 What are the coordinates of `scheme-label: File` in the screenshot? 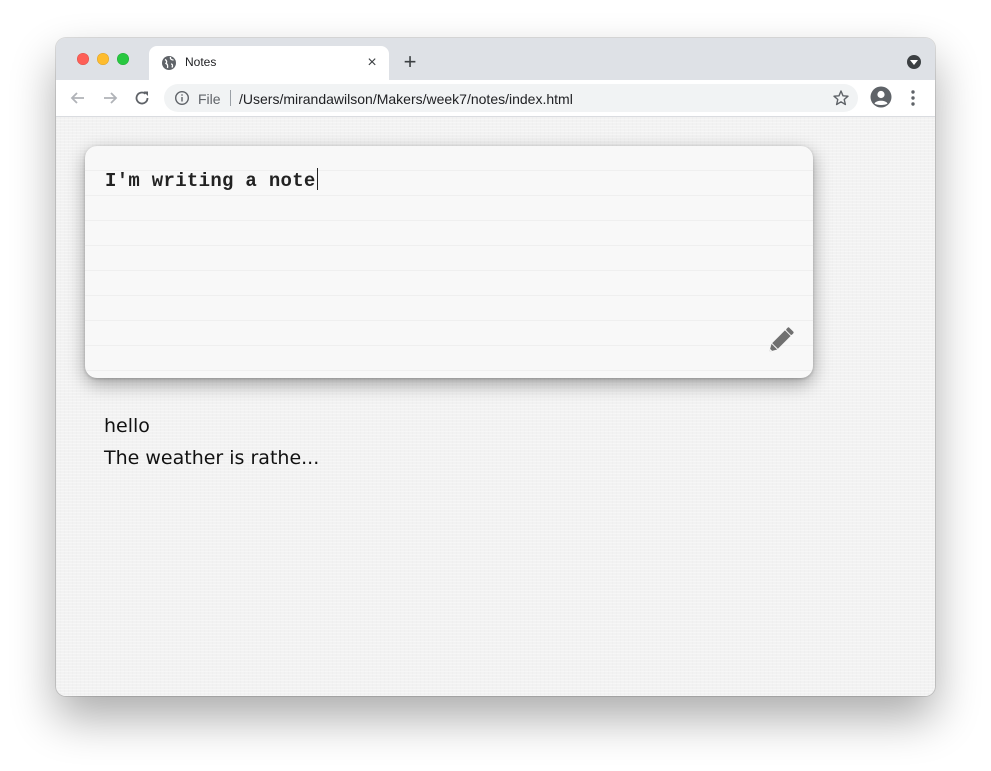 It's located at (209, 99).